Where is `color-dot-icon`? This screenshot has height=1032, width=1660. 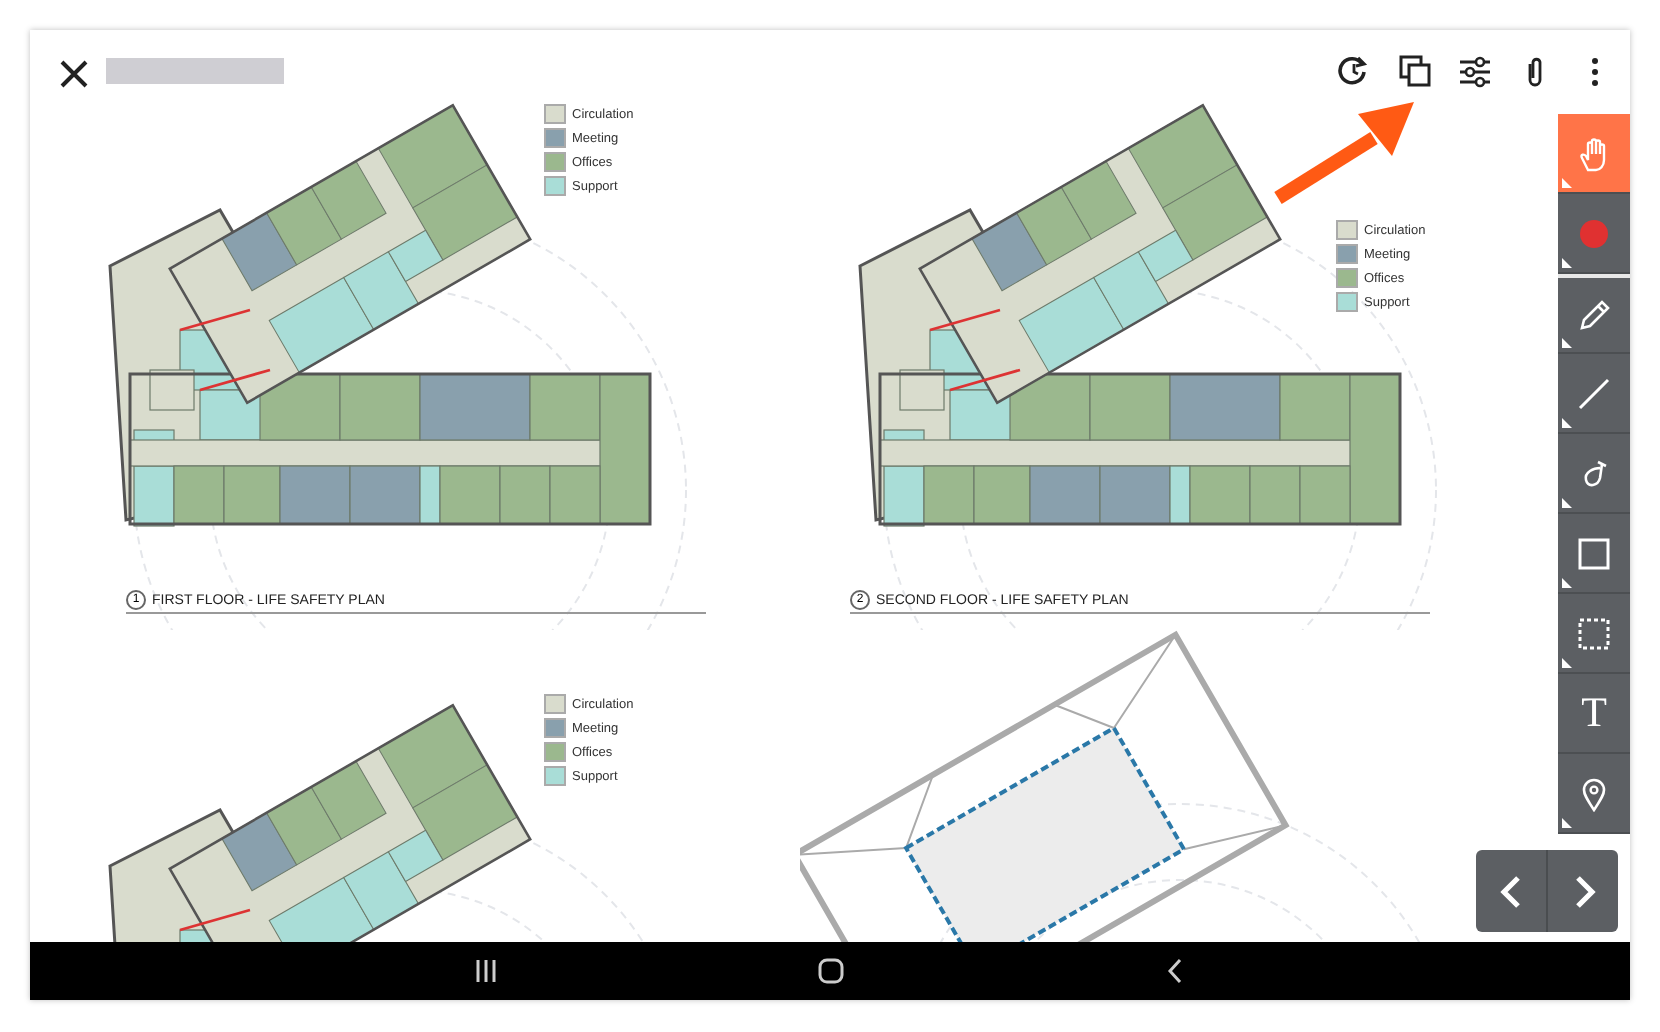 color-dot-icon is located at coordinates (1594, 233).